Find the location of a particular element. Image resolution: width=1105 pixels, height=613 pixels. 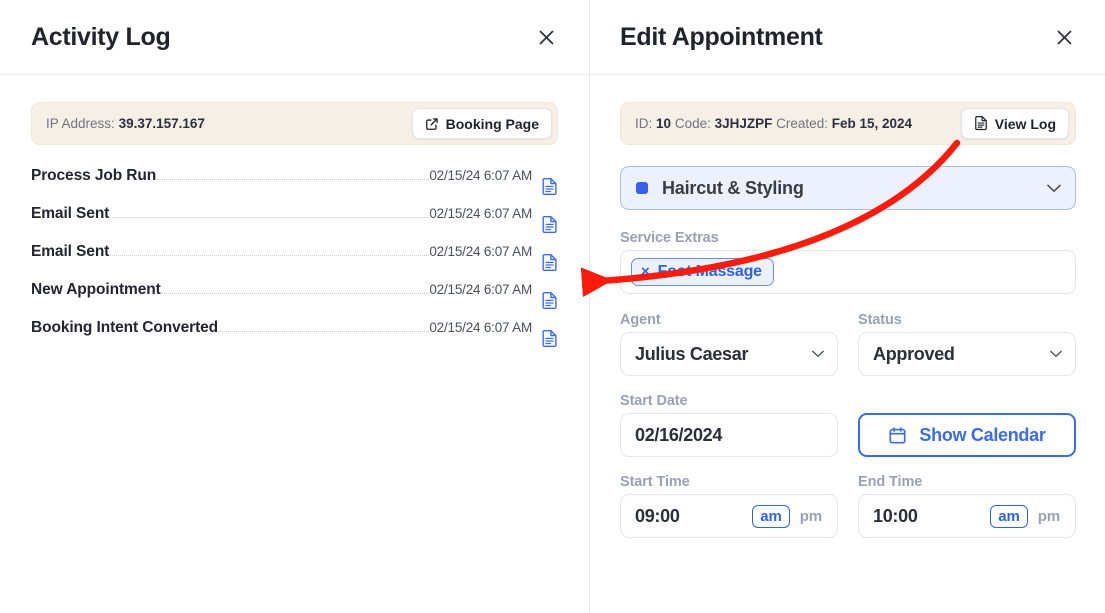

start-time-field: 09:00 am pm is located at coordinates (729, 516).